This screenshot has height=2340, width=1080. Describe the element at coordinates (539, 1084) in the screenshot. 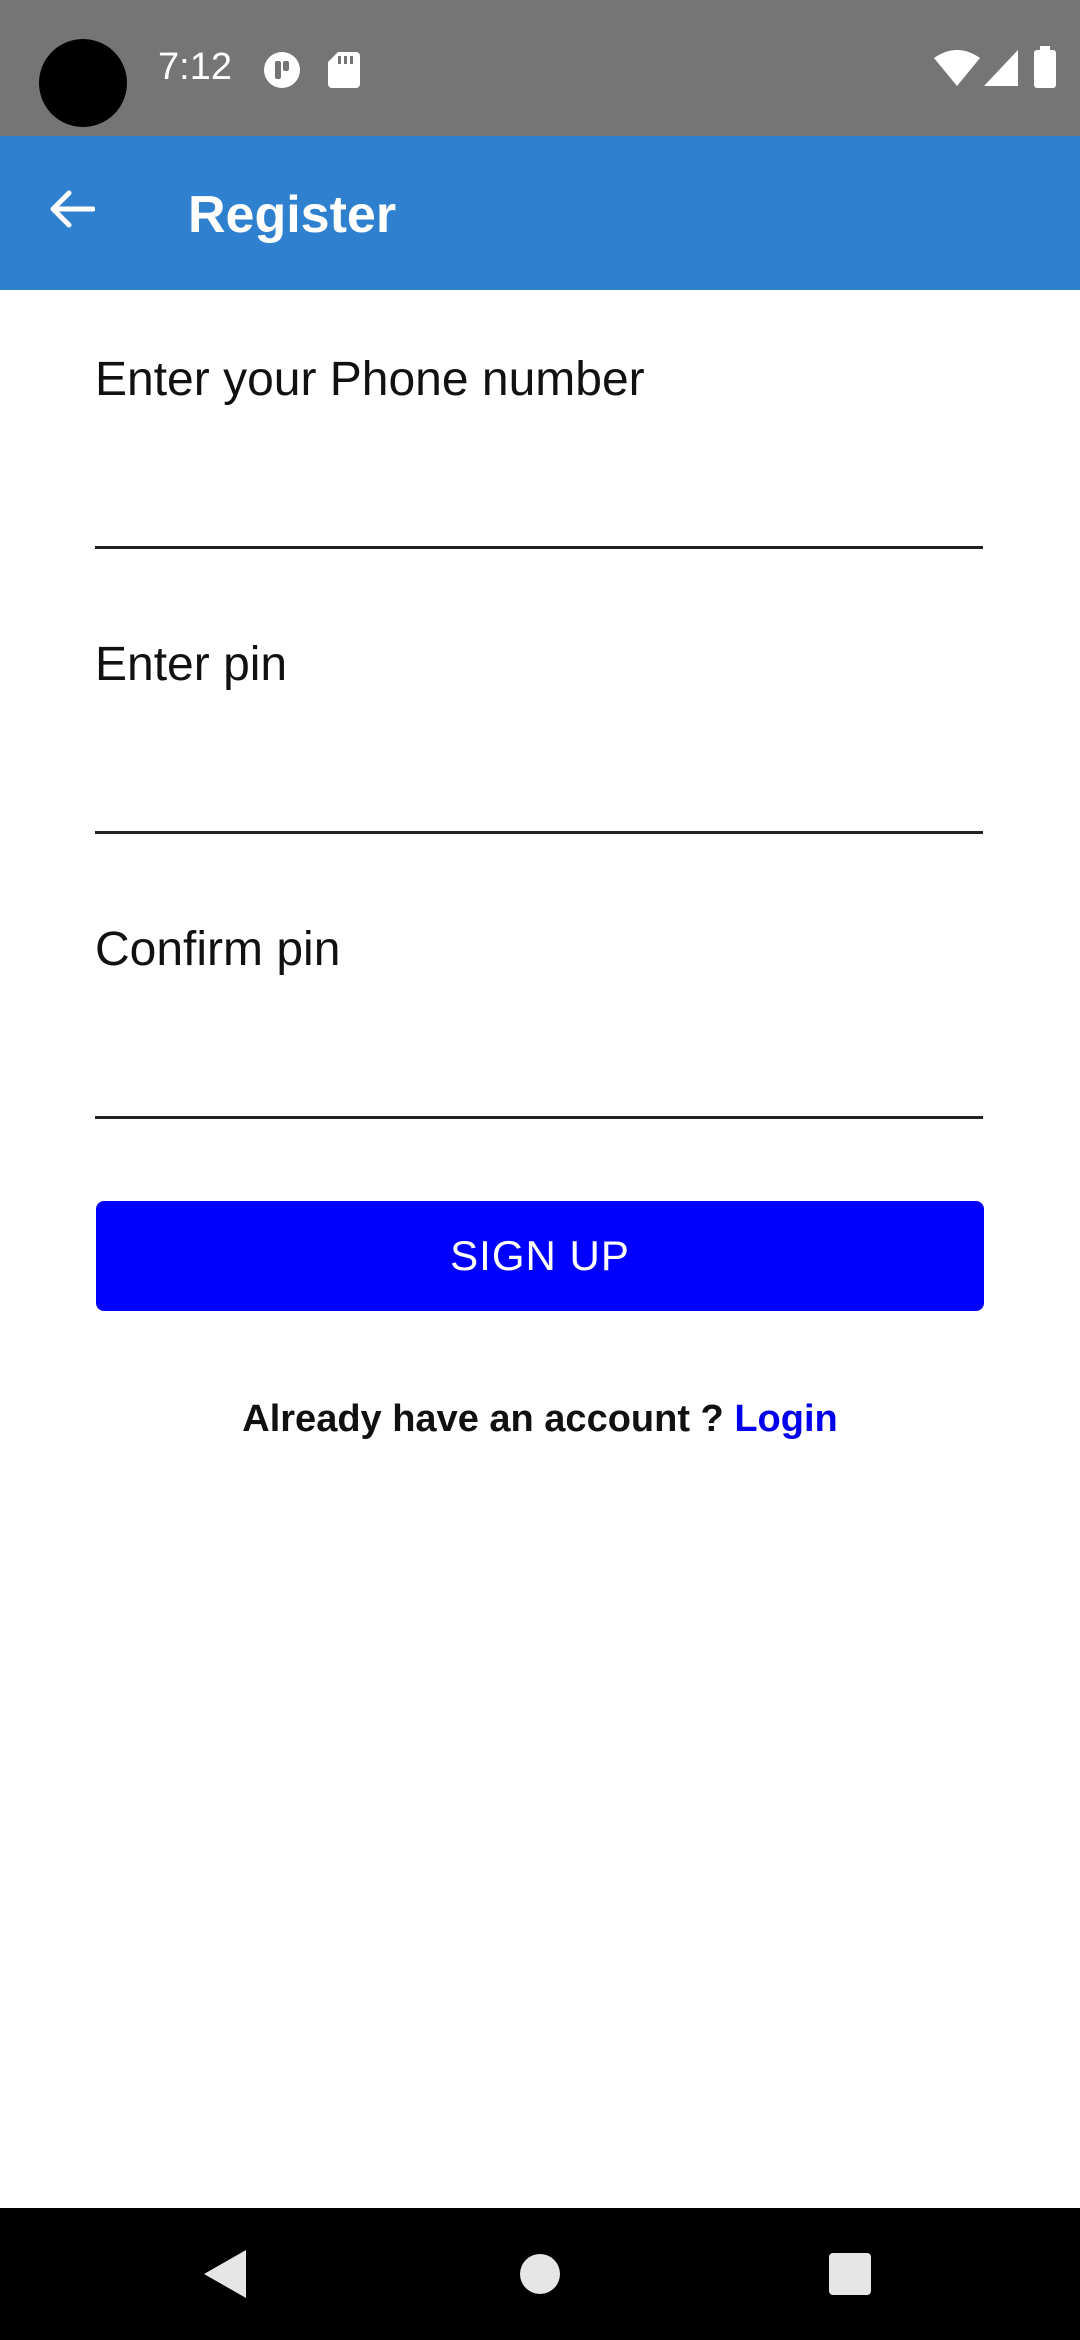

I see `confirm-pin-input` at that location.